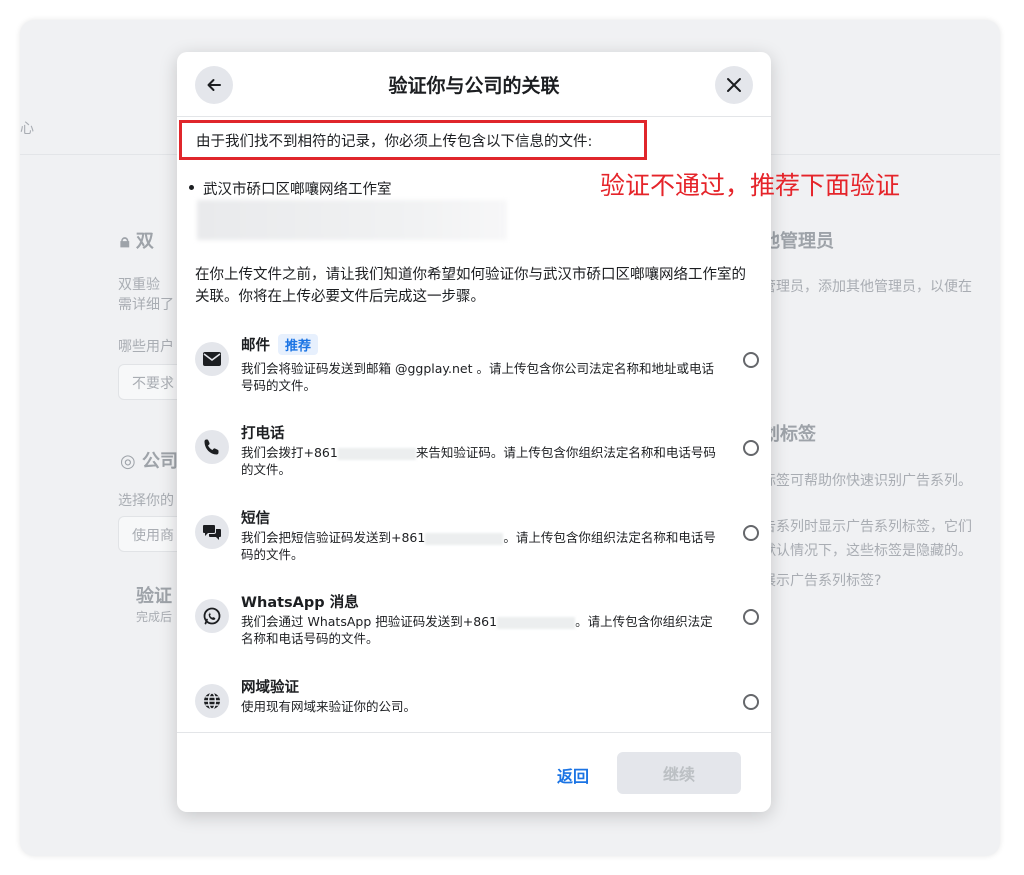  What do you see at coordinates (212, 616) in the screenshot?
I see `whatsapp-icon` at bounding box center [212, 616].